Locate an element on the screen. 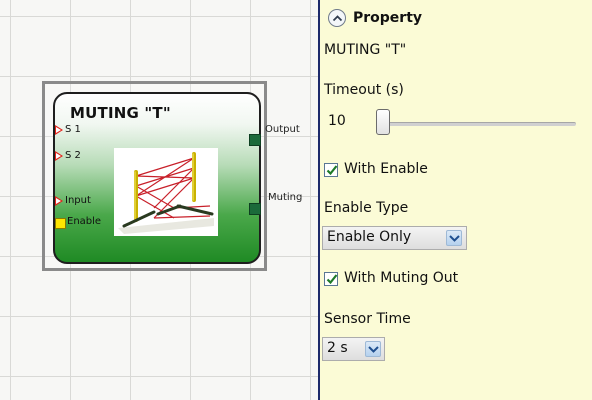 This screenshot has width=592, height=400. collapse-button is located at coordinates (337, 18).